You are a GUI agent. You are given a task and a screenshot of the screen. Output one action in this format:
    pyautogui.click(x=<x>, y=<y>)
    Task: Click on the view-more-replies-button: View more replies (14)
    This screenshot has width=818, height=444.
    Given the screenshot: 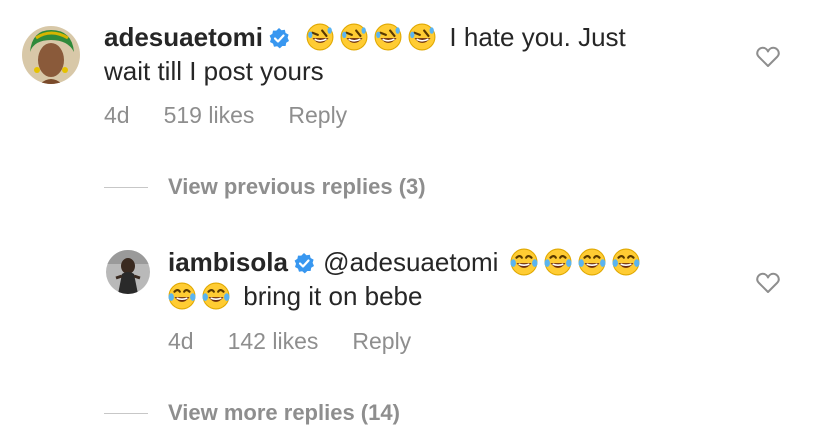 What is the action you would take?
    pyautogui.click(x=252, y=413)
    